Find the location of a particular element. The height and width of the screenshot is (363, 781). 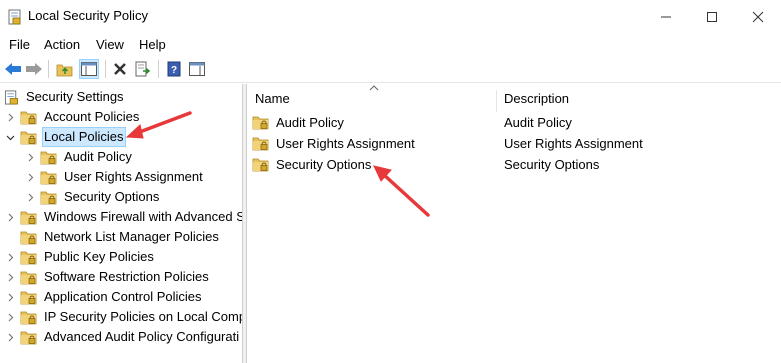

forward-button is located at coordinates (34, 69).